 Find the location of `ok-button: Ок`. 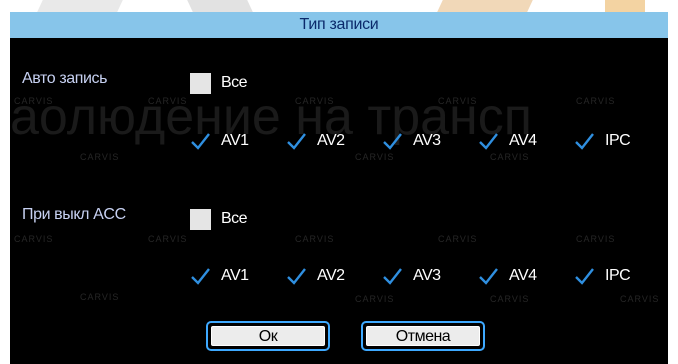

ok-button: Ок is located at coordinates (268, 336).